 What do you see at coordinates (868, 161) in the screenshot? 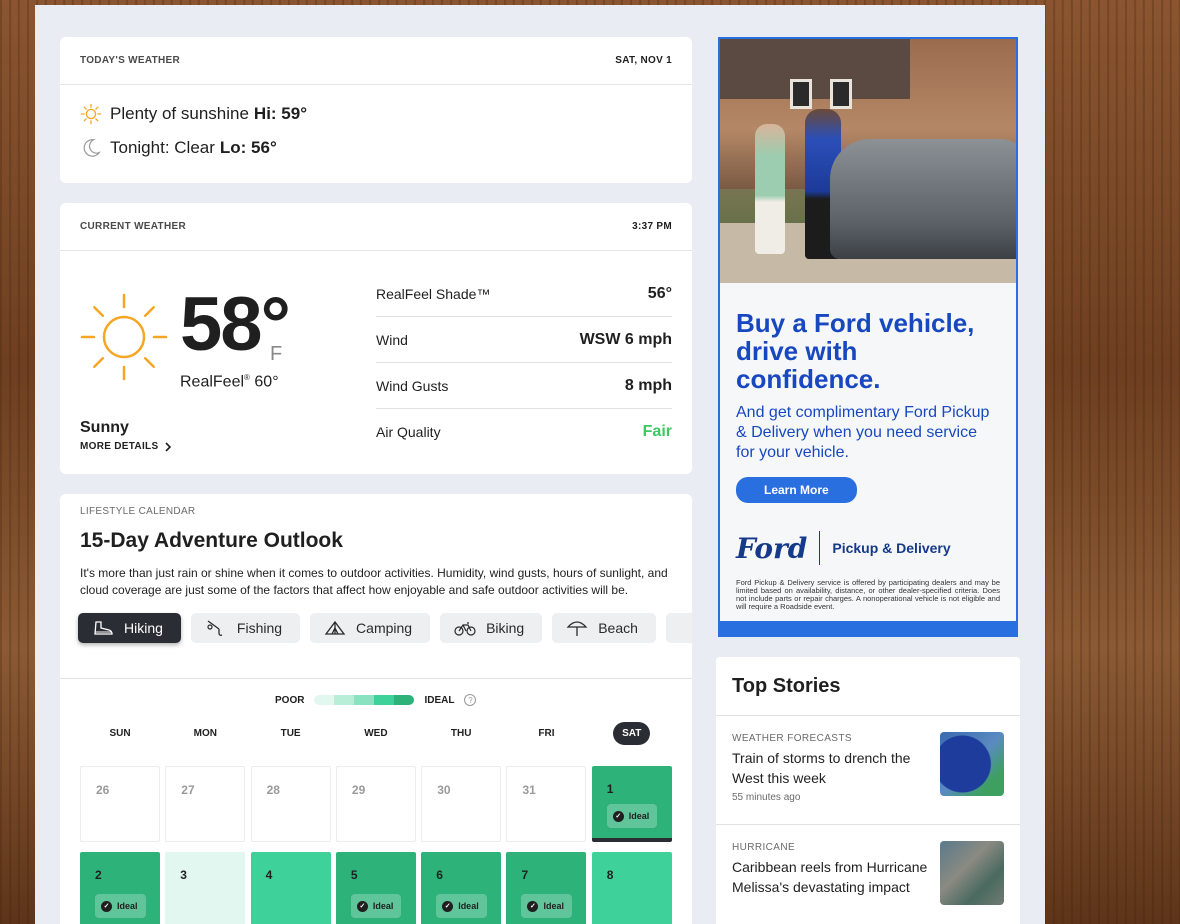
I see `ad-photo` at bounding box center [868, 161].